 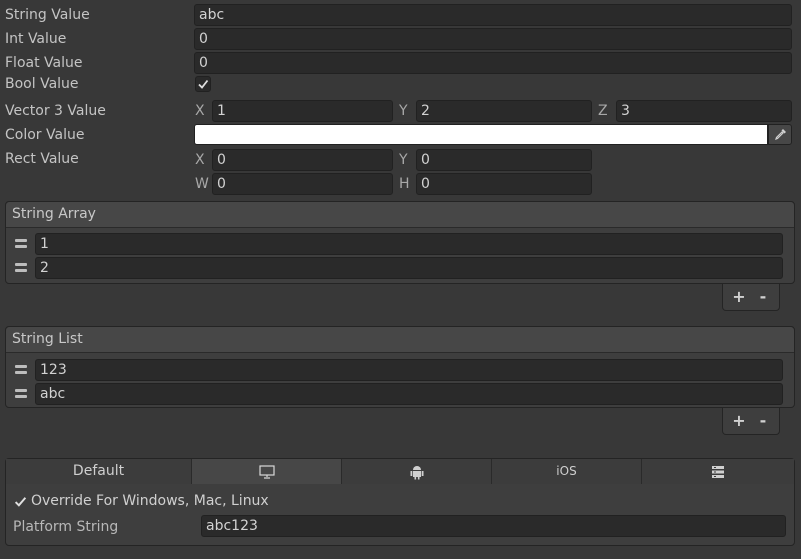 What do you see at coordinates (409, 370) in the screenshot?
I see `string-list-item: 123` at bounding box center [409, 370].